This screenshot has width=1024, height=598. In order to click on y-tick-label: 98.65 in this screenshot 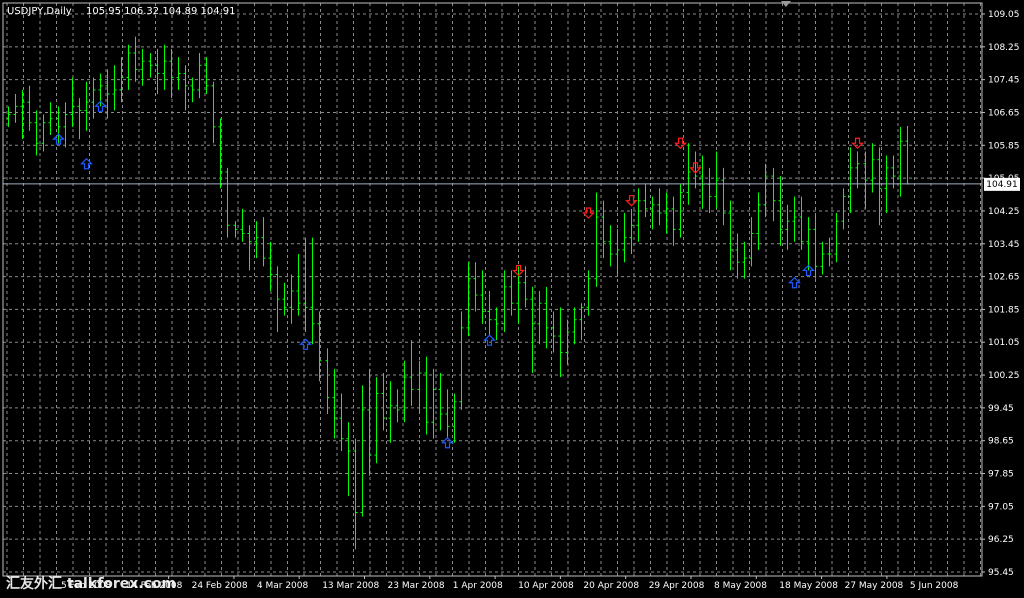, I will do `click(1001, 442)`.